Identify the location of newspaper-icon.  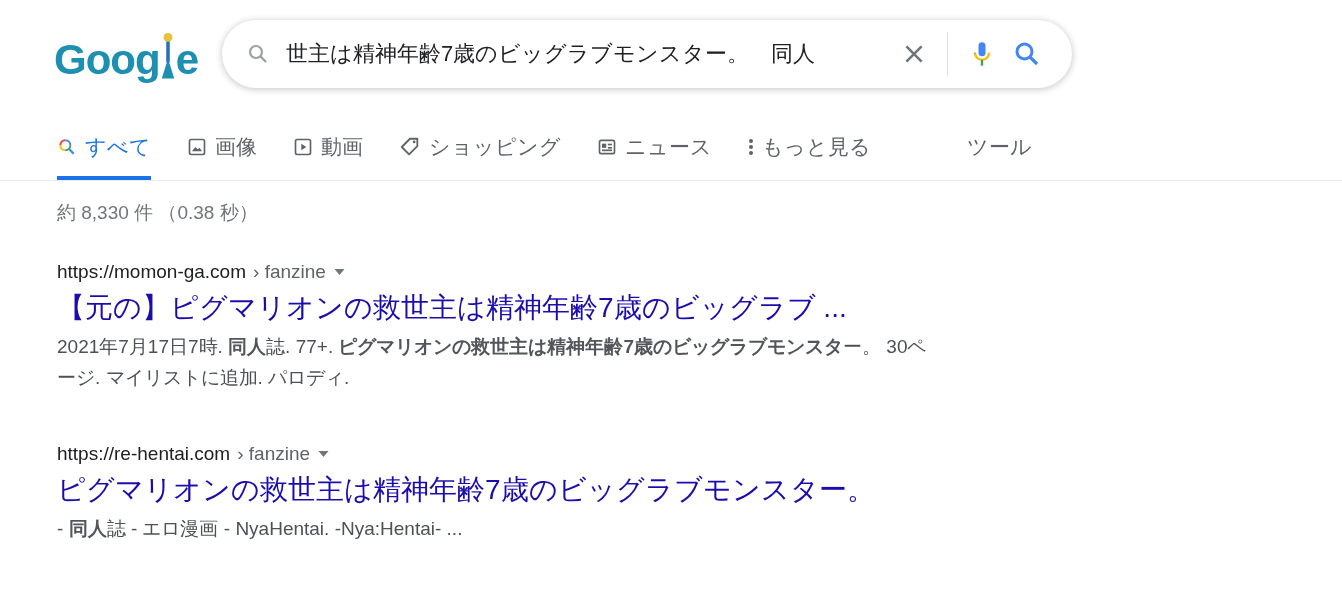
(607, 147).